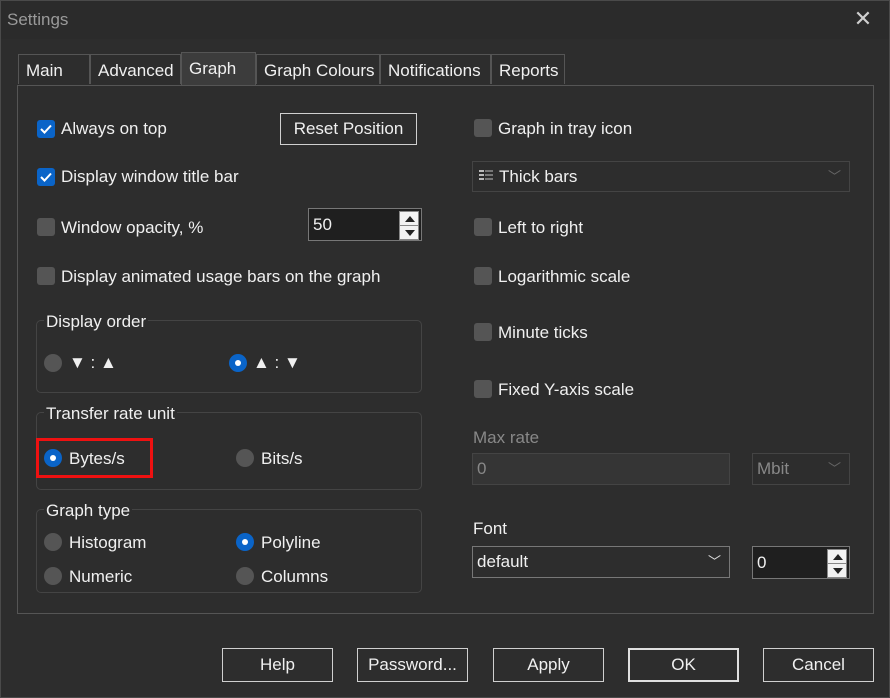  What do you see at coordinates (110, 414) in the screenshot?
I see `transfer-rate-title: Transfer rate unit` at bounding box center [110, 414].